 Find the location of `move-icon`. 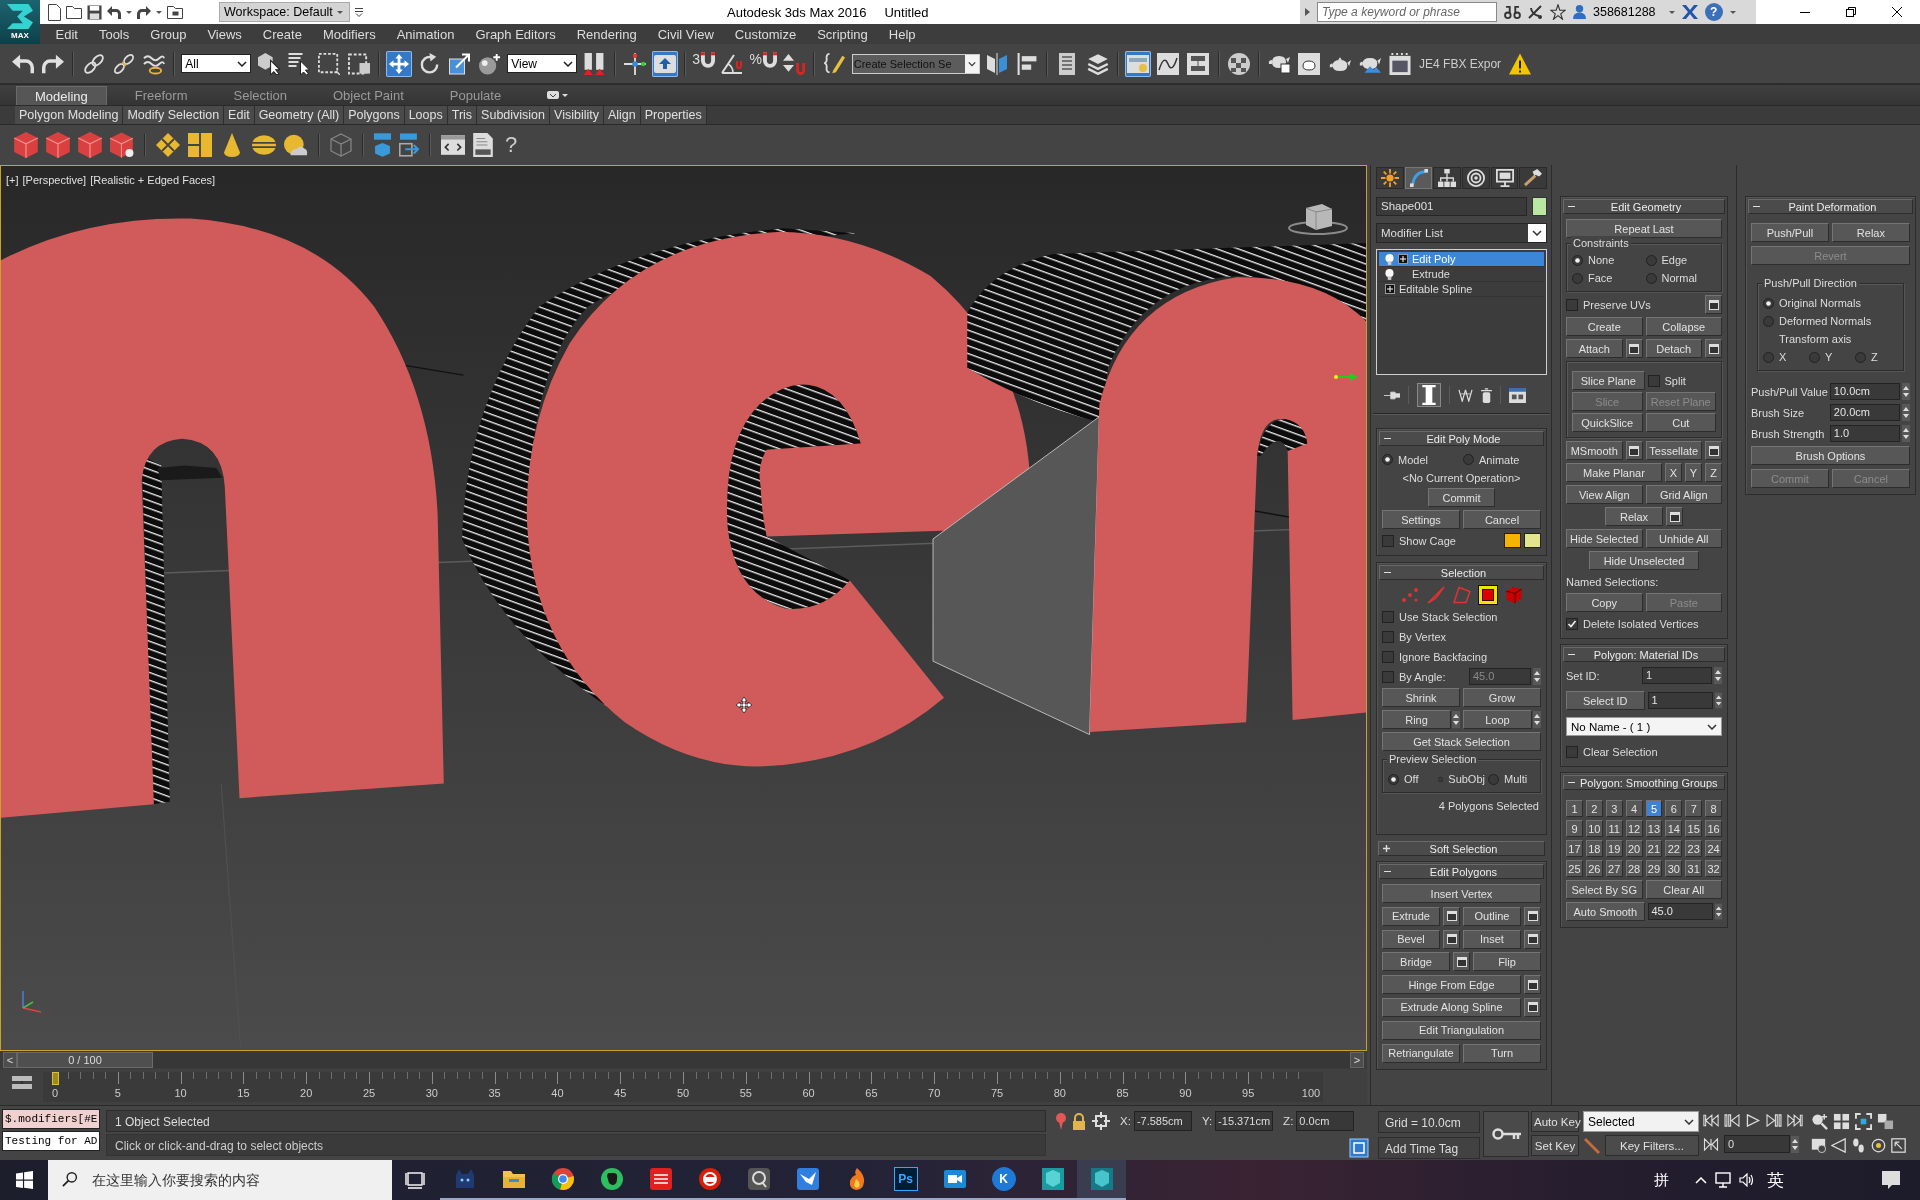

move-icon is located at coordinates (399, 63).